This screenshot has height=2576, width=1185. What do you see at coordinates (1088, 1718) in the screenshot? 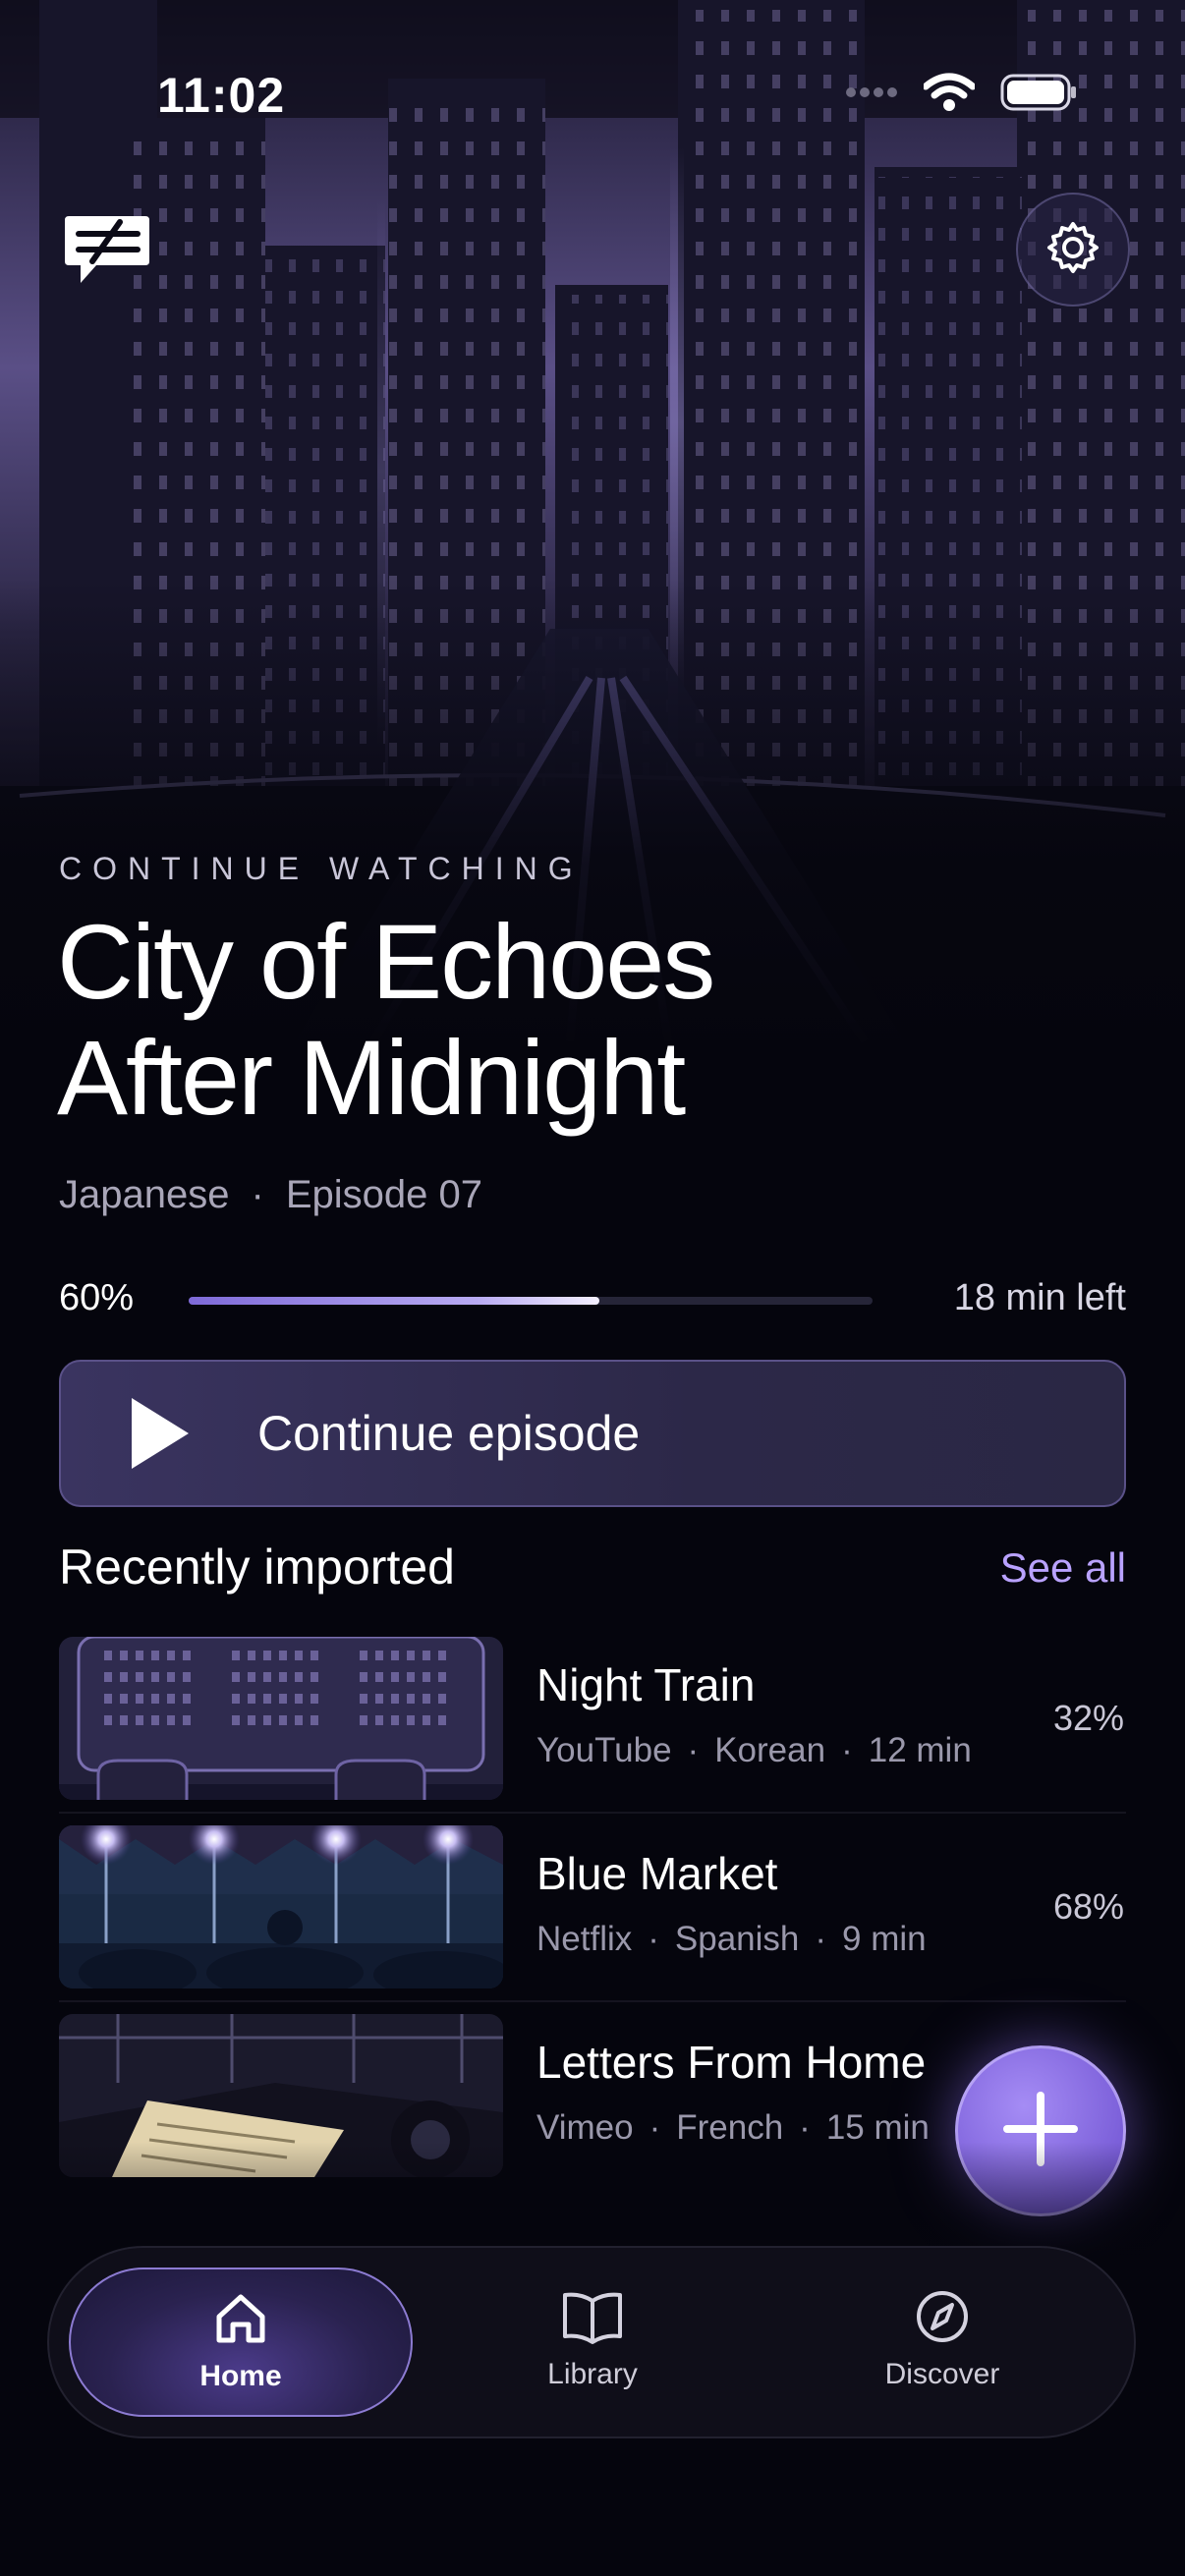
I see `item-progress: 32%` at bounding box center [1088, 1718].